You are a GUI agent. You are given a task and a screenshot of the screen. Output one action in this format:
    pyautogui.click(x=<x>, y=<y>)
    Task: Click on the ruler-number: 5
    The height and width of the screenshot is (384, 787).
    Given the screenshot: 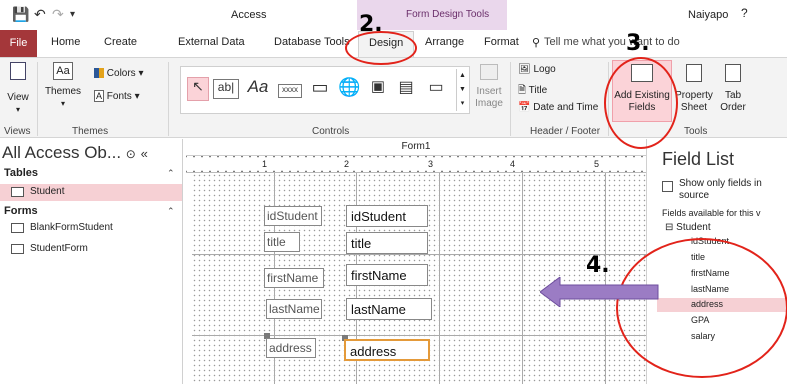 What is the action you would take?
    pyautogui.click(x=597, y=164)
    